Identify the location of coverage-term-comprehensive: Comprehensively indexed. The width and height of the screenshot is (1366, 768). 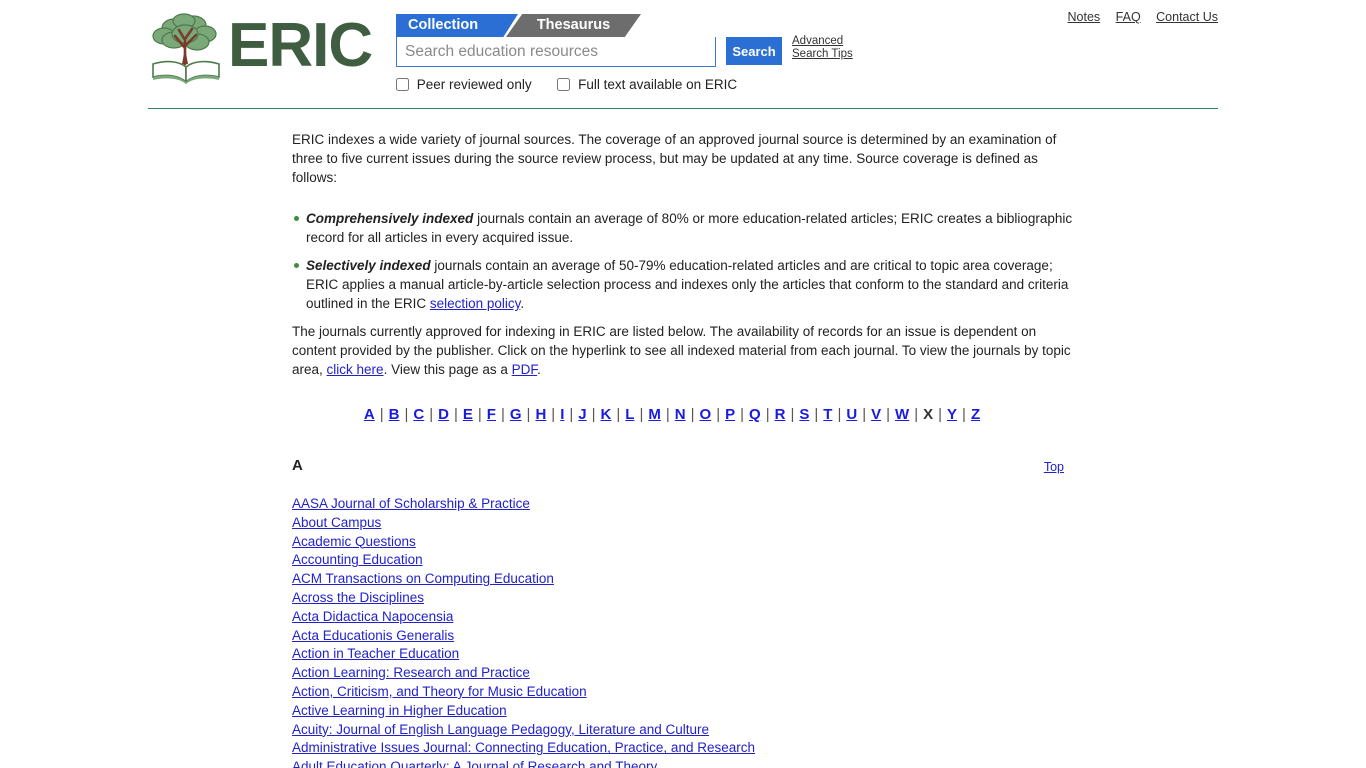
(390, 218).